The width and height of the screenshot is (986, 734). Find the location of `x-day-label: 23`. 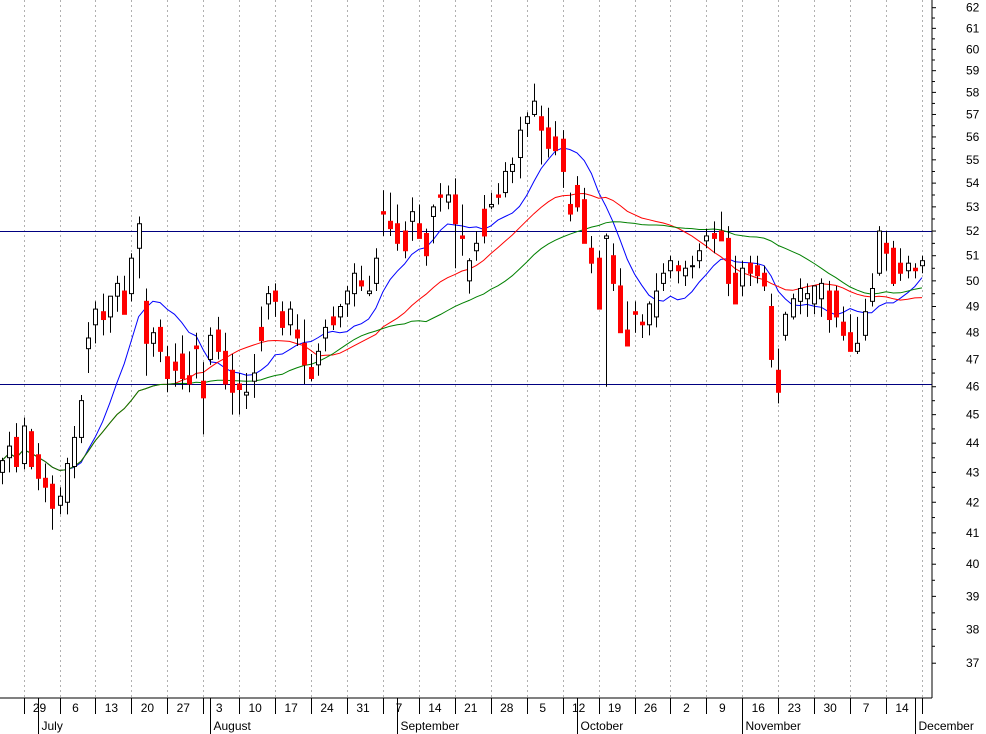

x-day-label: 23 is located at coordinates (795, 708).